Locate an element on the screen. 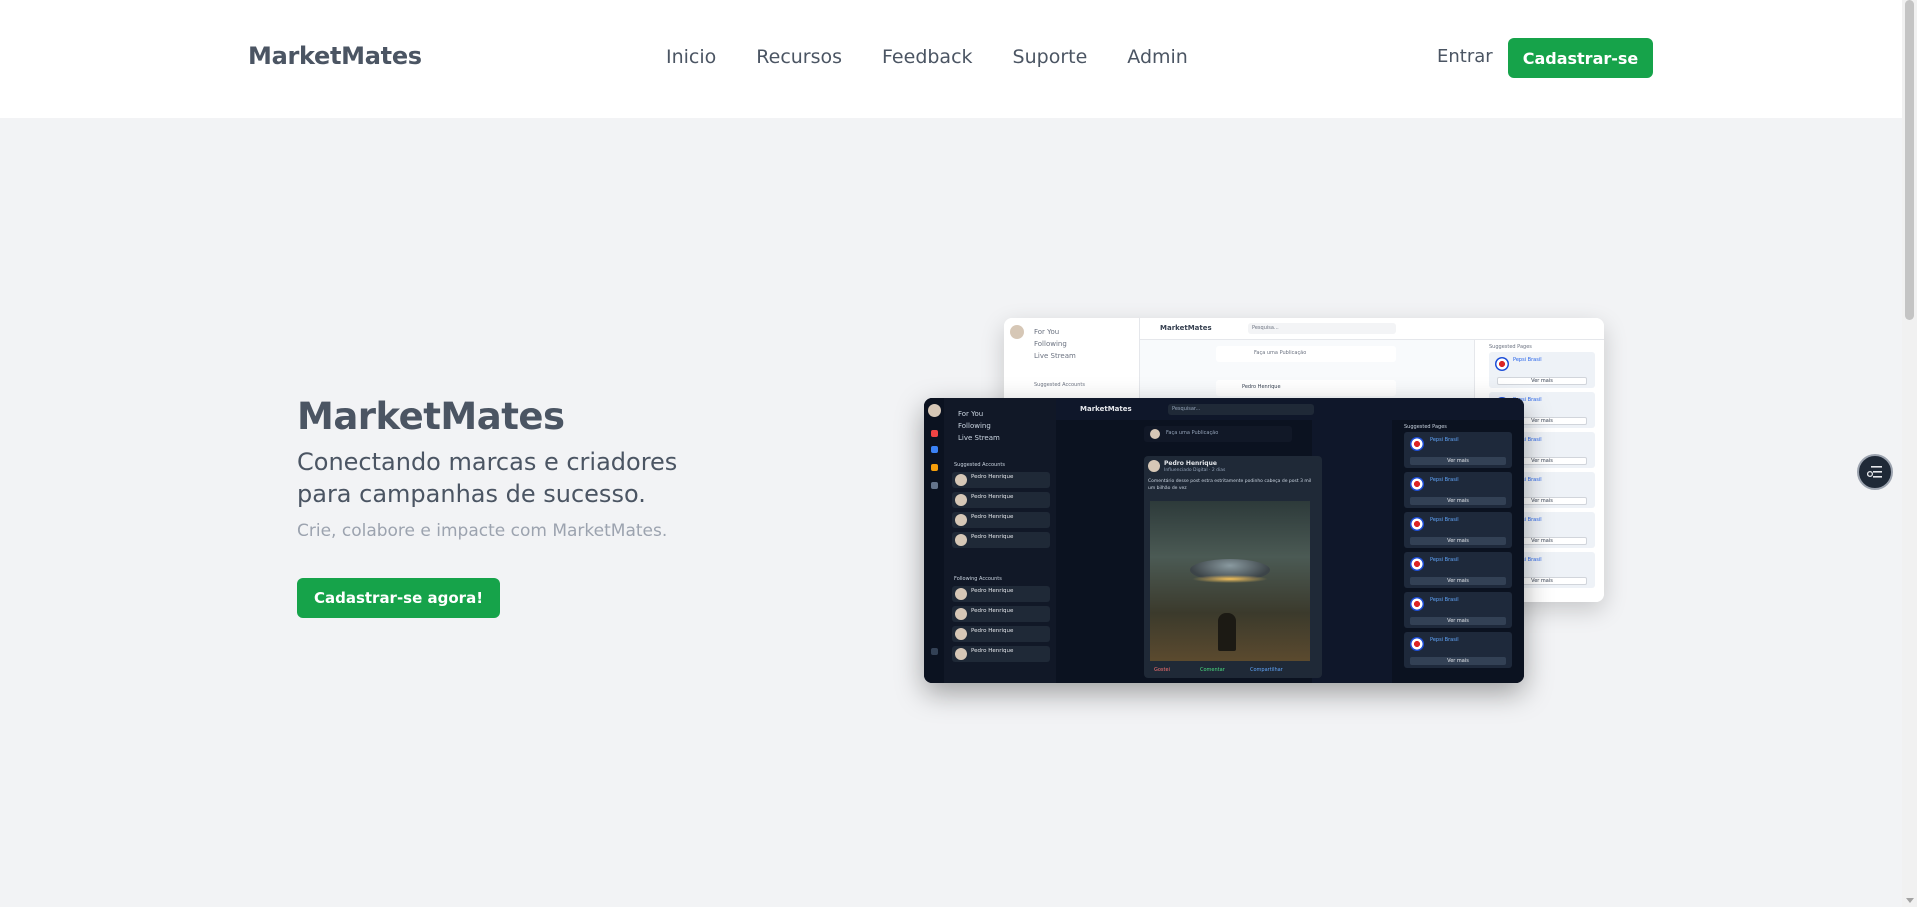 The width and height of the screenshot is (1917, 907). store-icon is located at coordinates (934, 467).